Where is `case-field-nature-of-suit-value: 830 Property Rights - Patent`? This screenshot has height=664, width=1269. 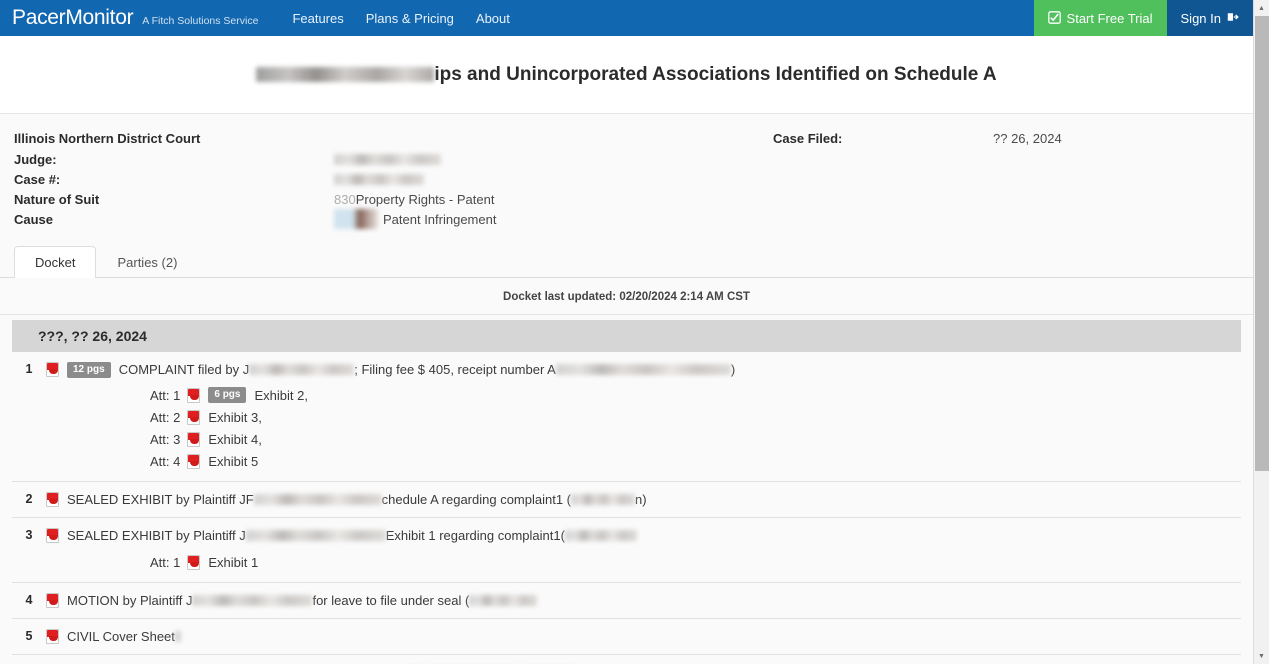
case-field-nature-of-suit-value: 830 Property Rights - Patent is located at coordinates (414, 199).